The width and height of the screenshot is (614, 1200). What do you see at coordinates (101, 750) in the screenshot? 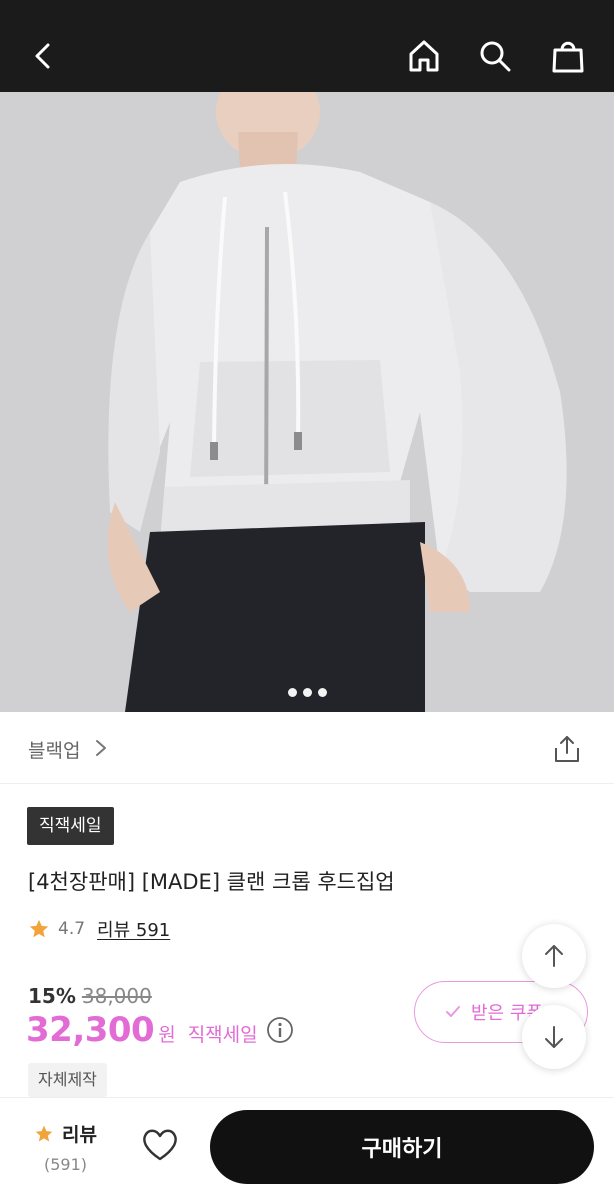
I see `chevron-right-icon` at bounding box center [101, 750].